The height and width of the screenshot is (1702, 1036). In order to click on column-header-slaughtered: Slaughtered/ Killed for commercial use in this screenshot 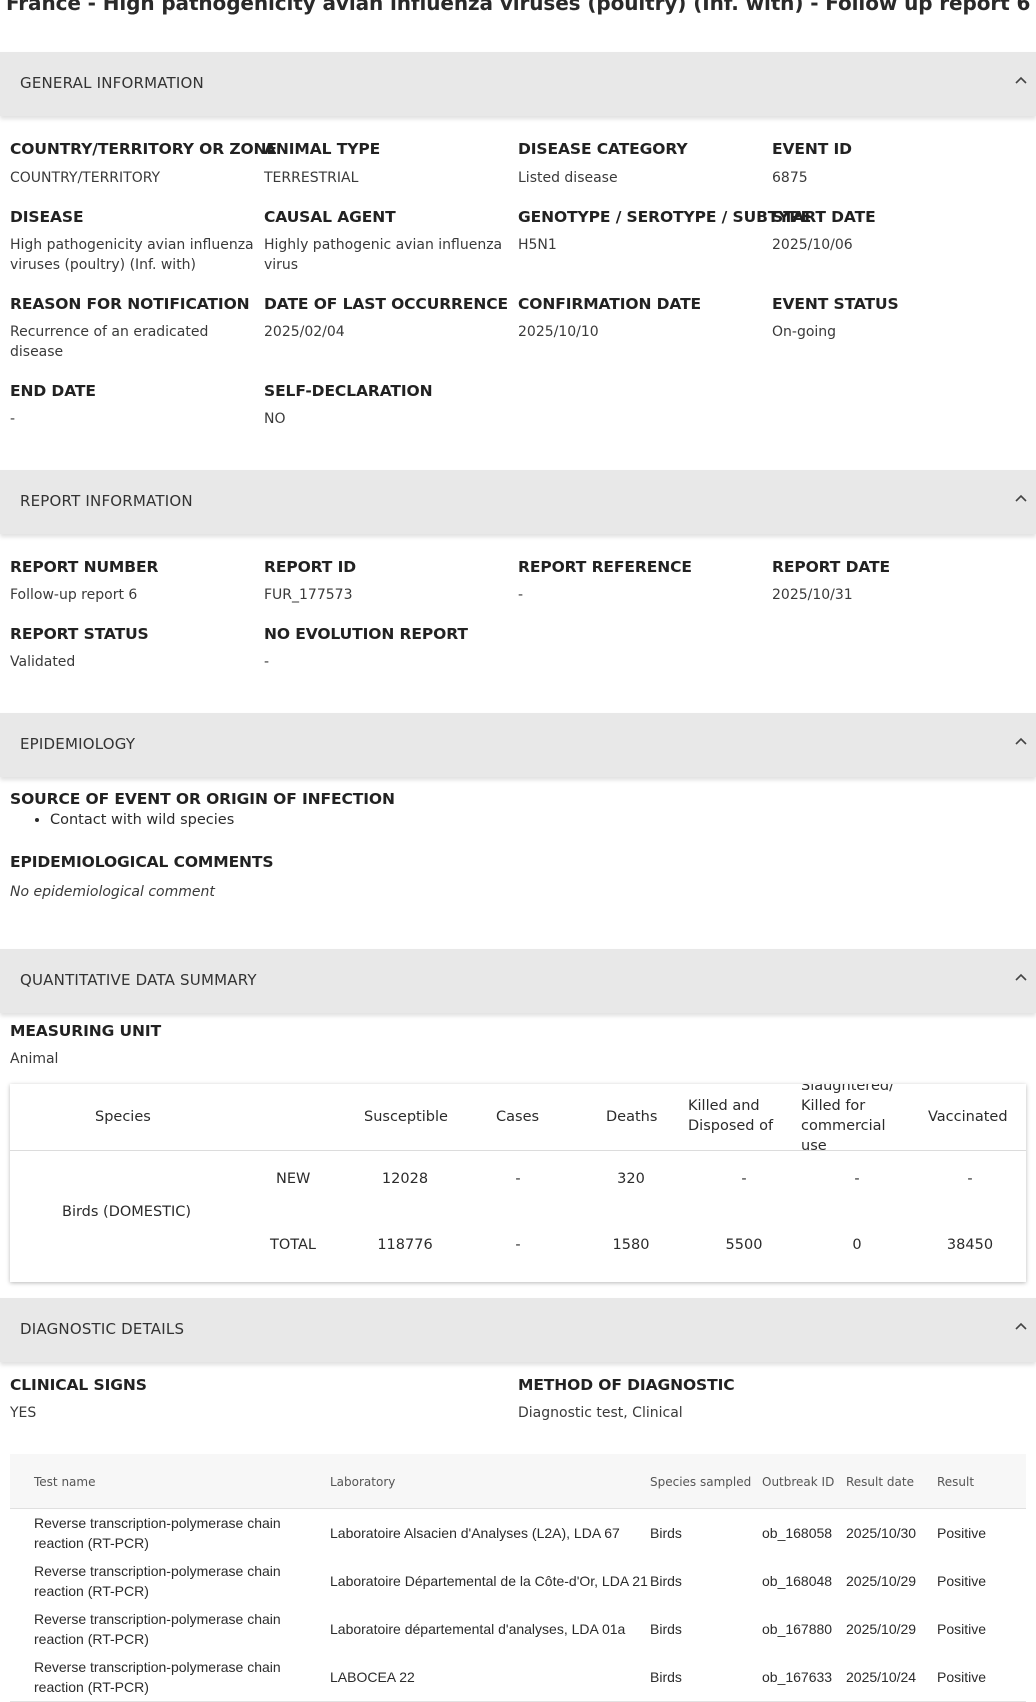, I will do `click(847, 1119)`.